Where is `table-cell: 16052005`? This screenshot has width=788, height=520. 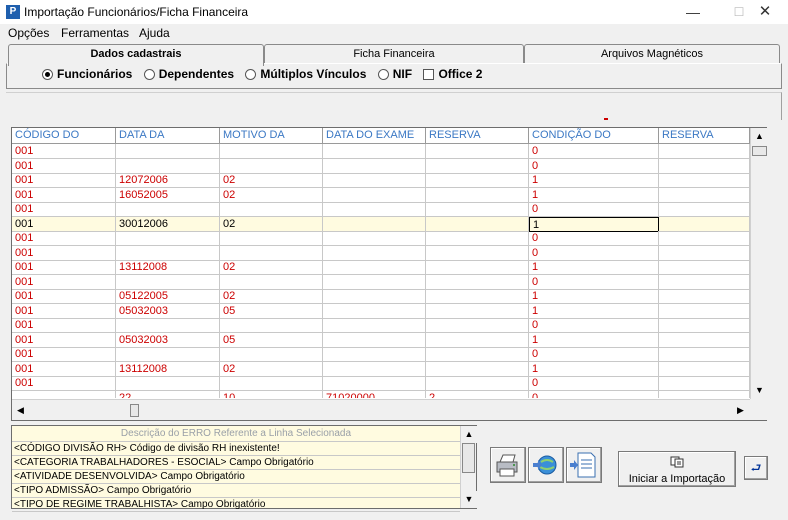 table-cell: 16052005 is located at coordinates (168, 195).